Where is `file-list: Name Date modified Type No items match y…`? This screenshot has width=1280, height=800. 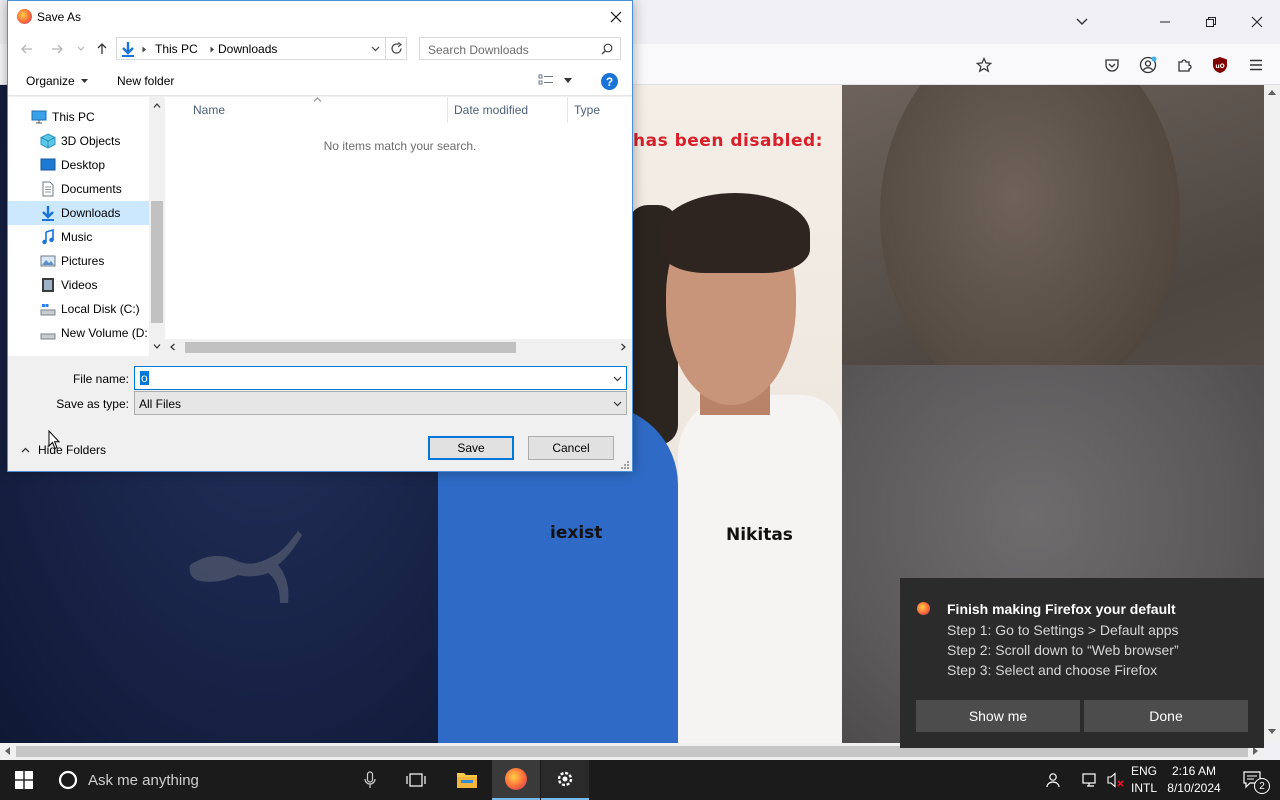
file-list: Name Date modified Type No items match y… is located at coordinates (398, 218).